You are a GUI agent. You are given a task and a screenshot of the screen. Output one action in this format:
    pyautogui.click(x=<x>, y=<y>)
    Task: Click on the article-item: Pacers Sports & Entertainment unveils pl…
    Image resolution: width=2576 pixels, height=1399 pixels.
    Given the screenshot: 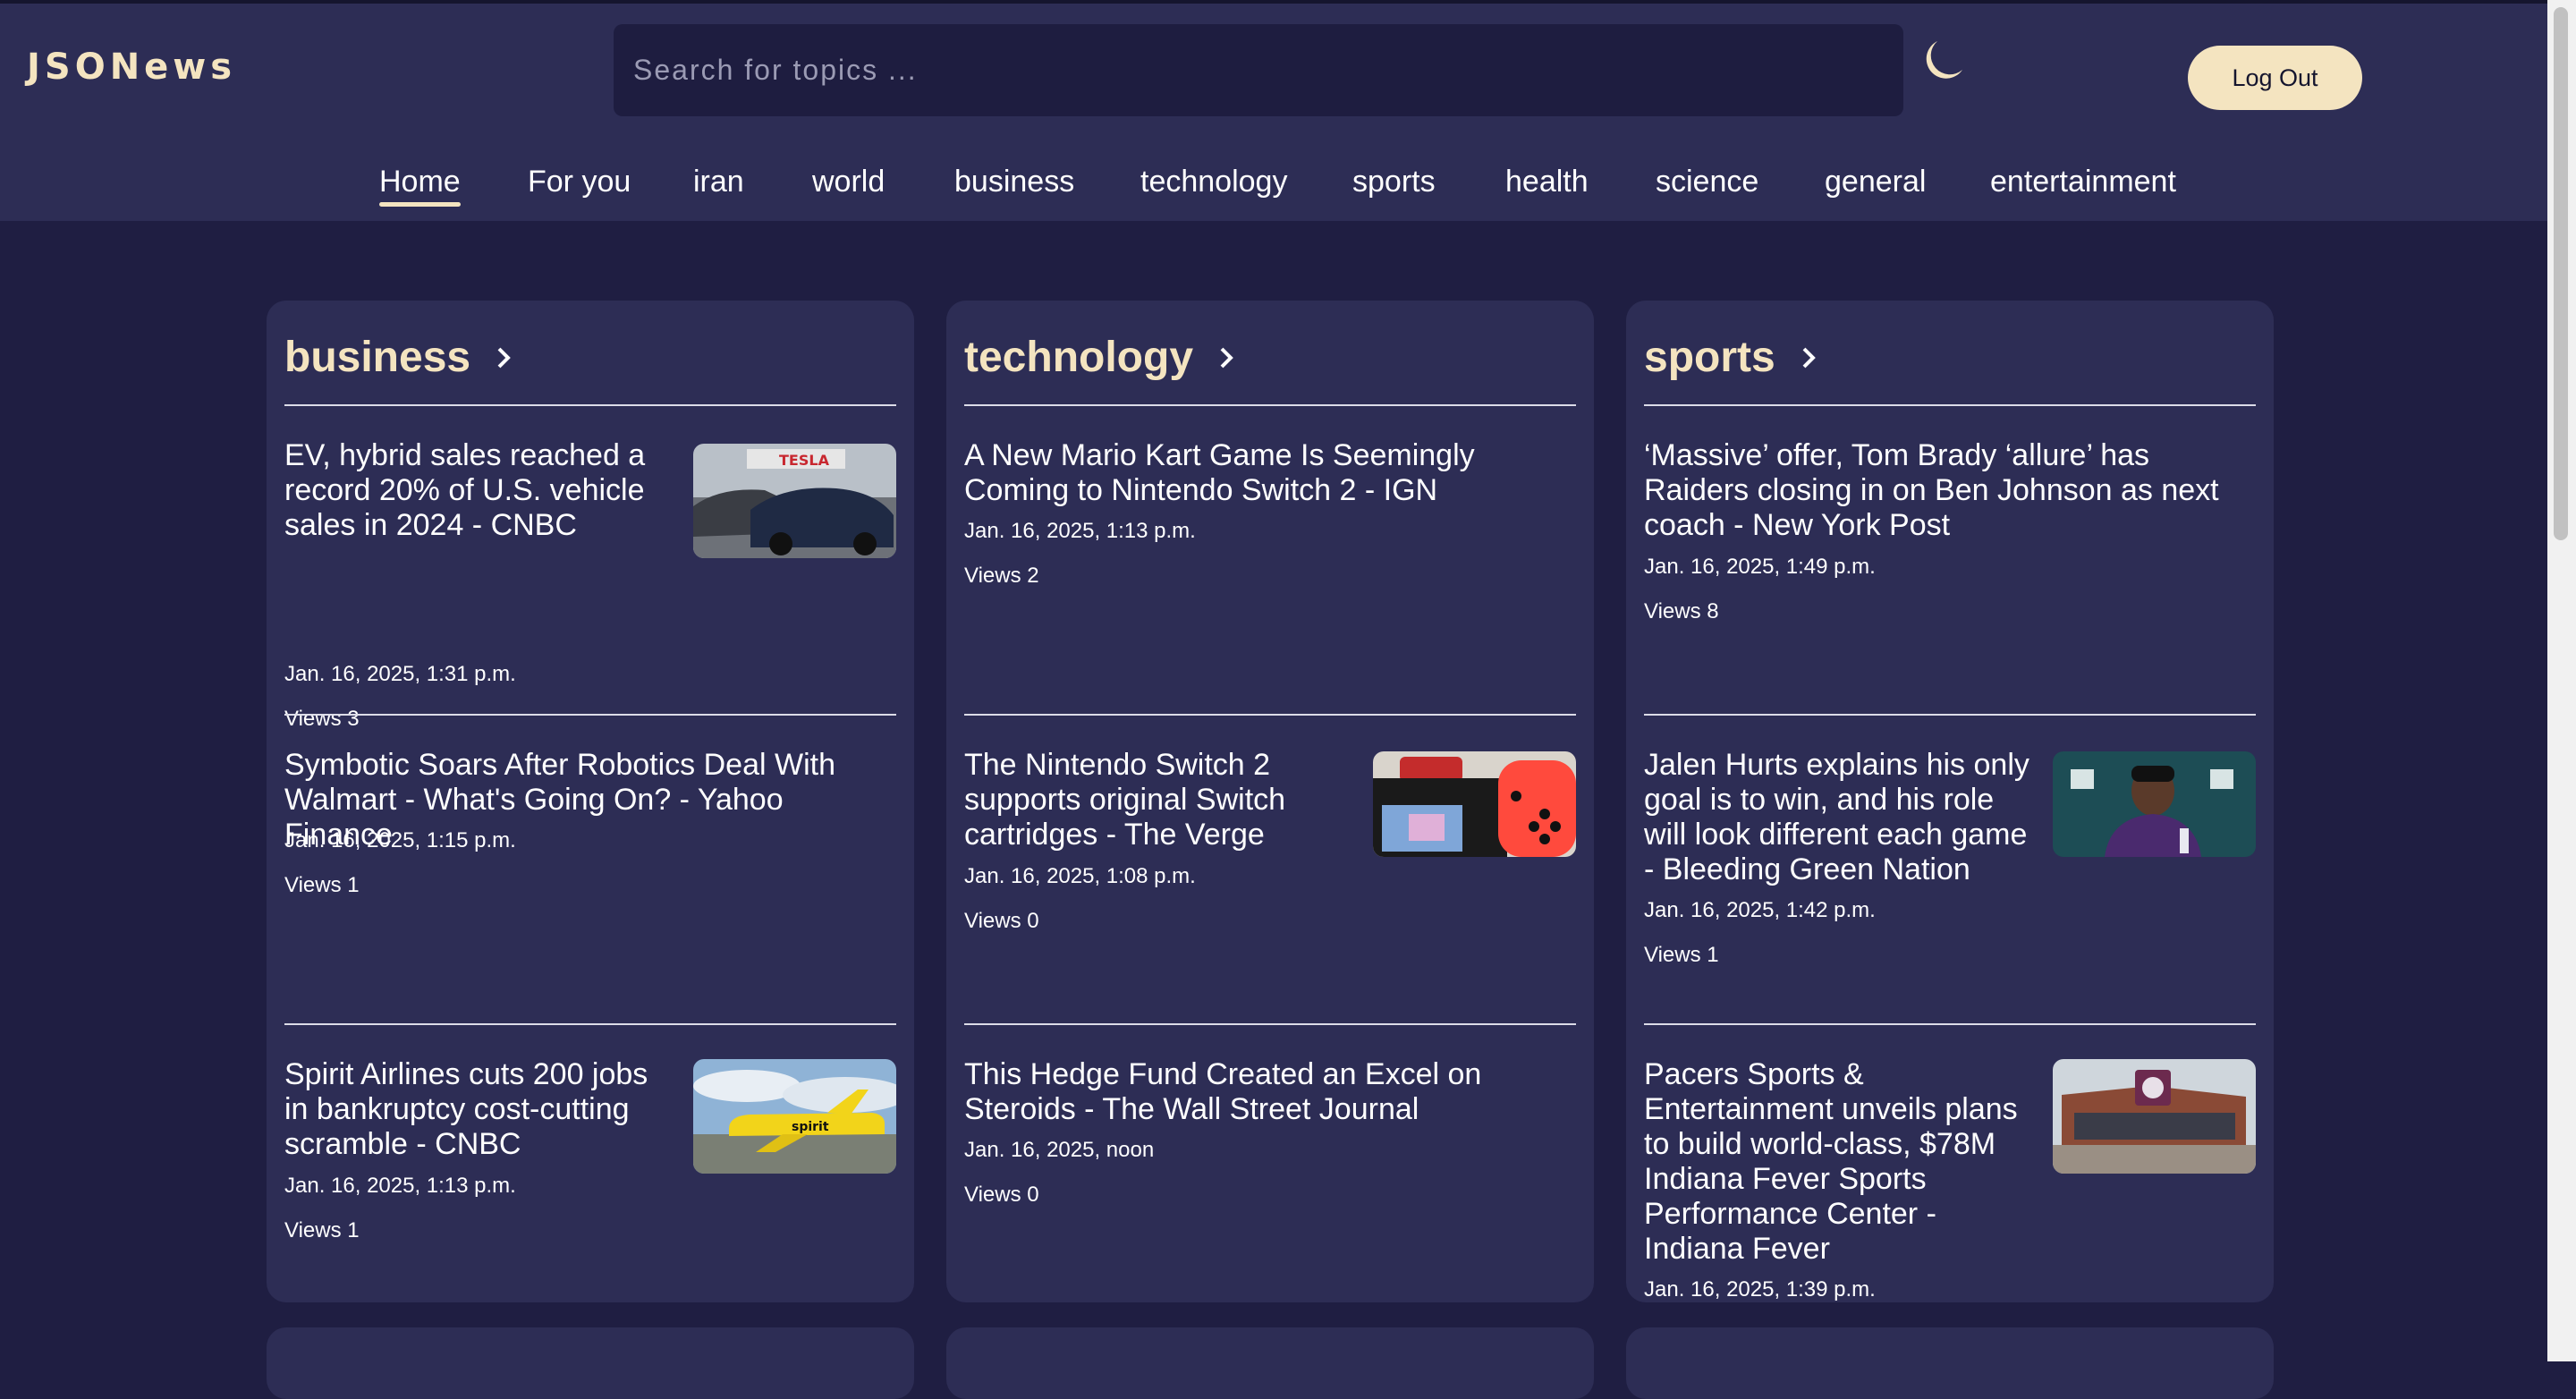 What is the action you would take?
    pyautogui.click(x=1950, y=1162)
    